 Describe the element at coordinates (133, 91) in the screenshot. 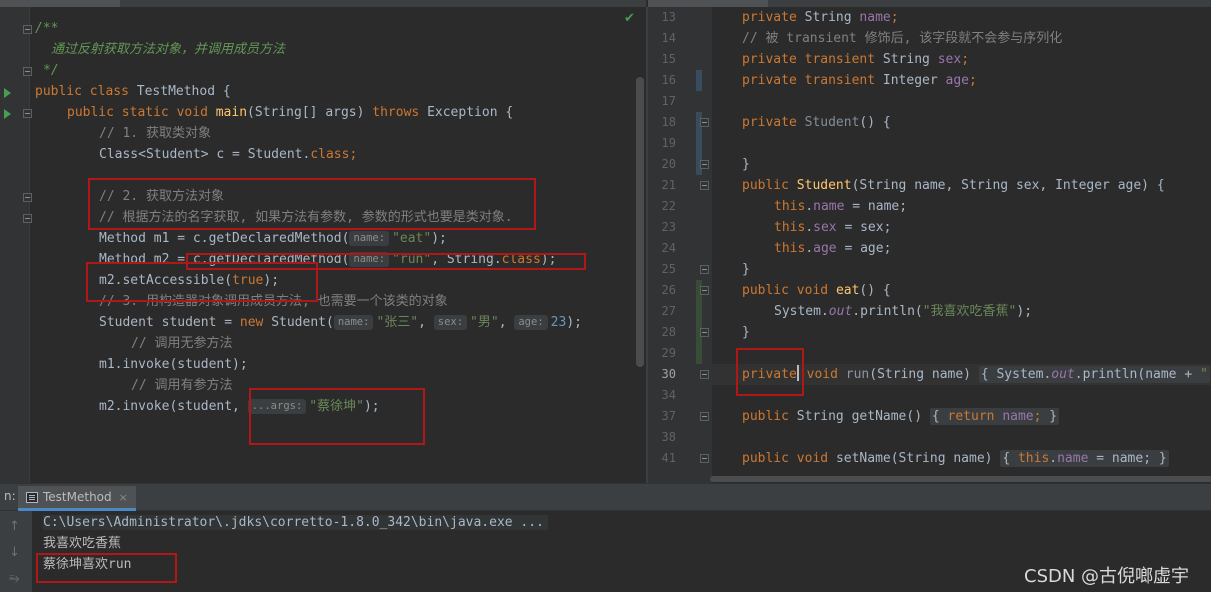

I see `code-line: public class TestMethod {` at that location.